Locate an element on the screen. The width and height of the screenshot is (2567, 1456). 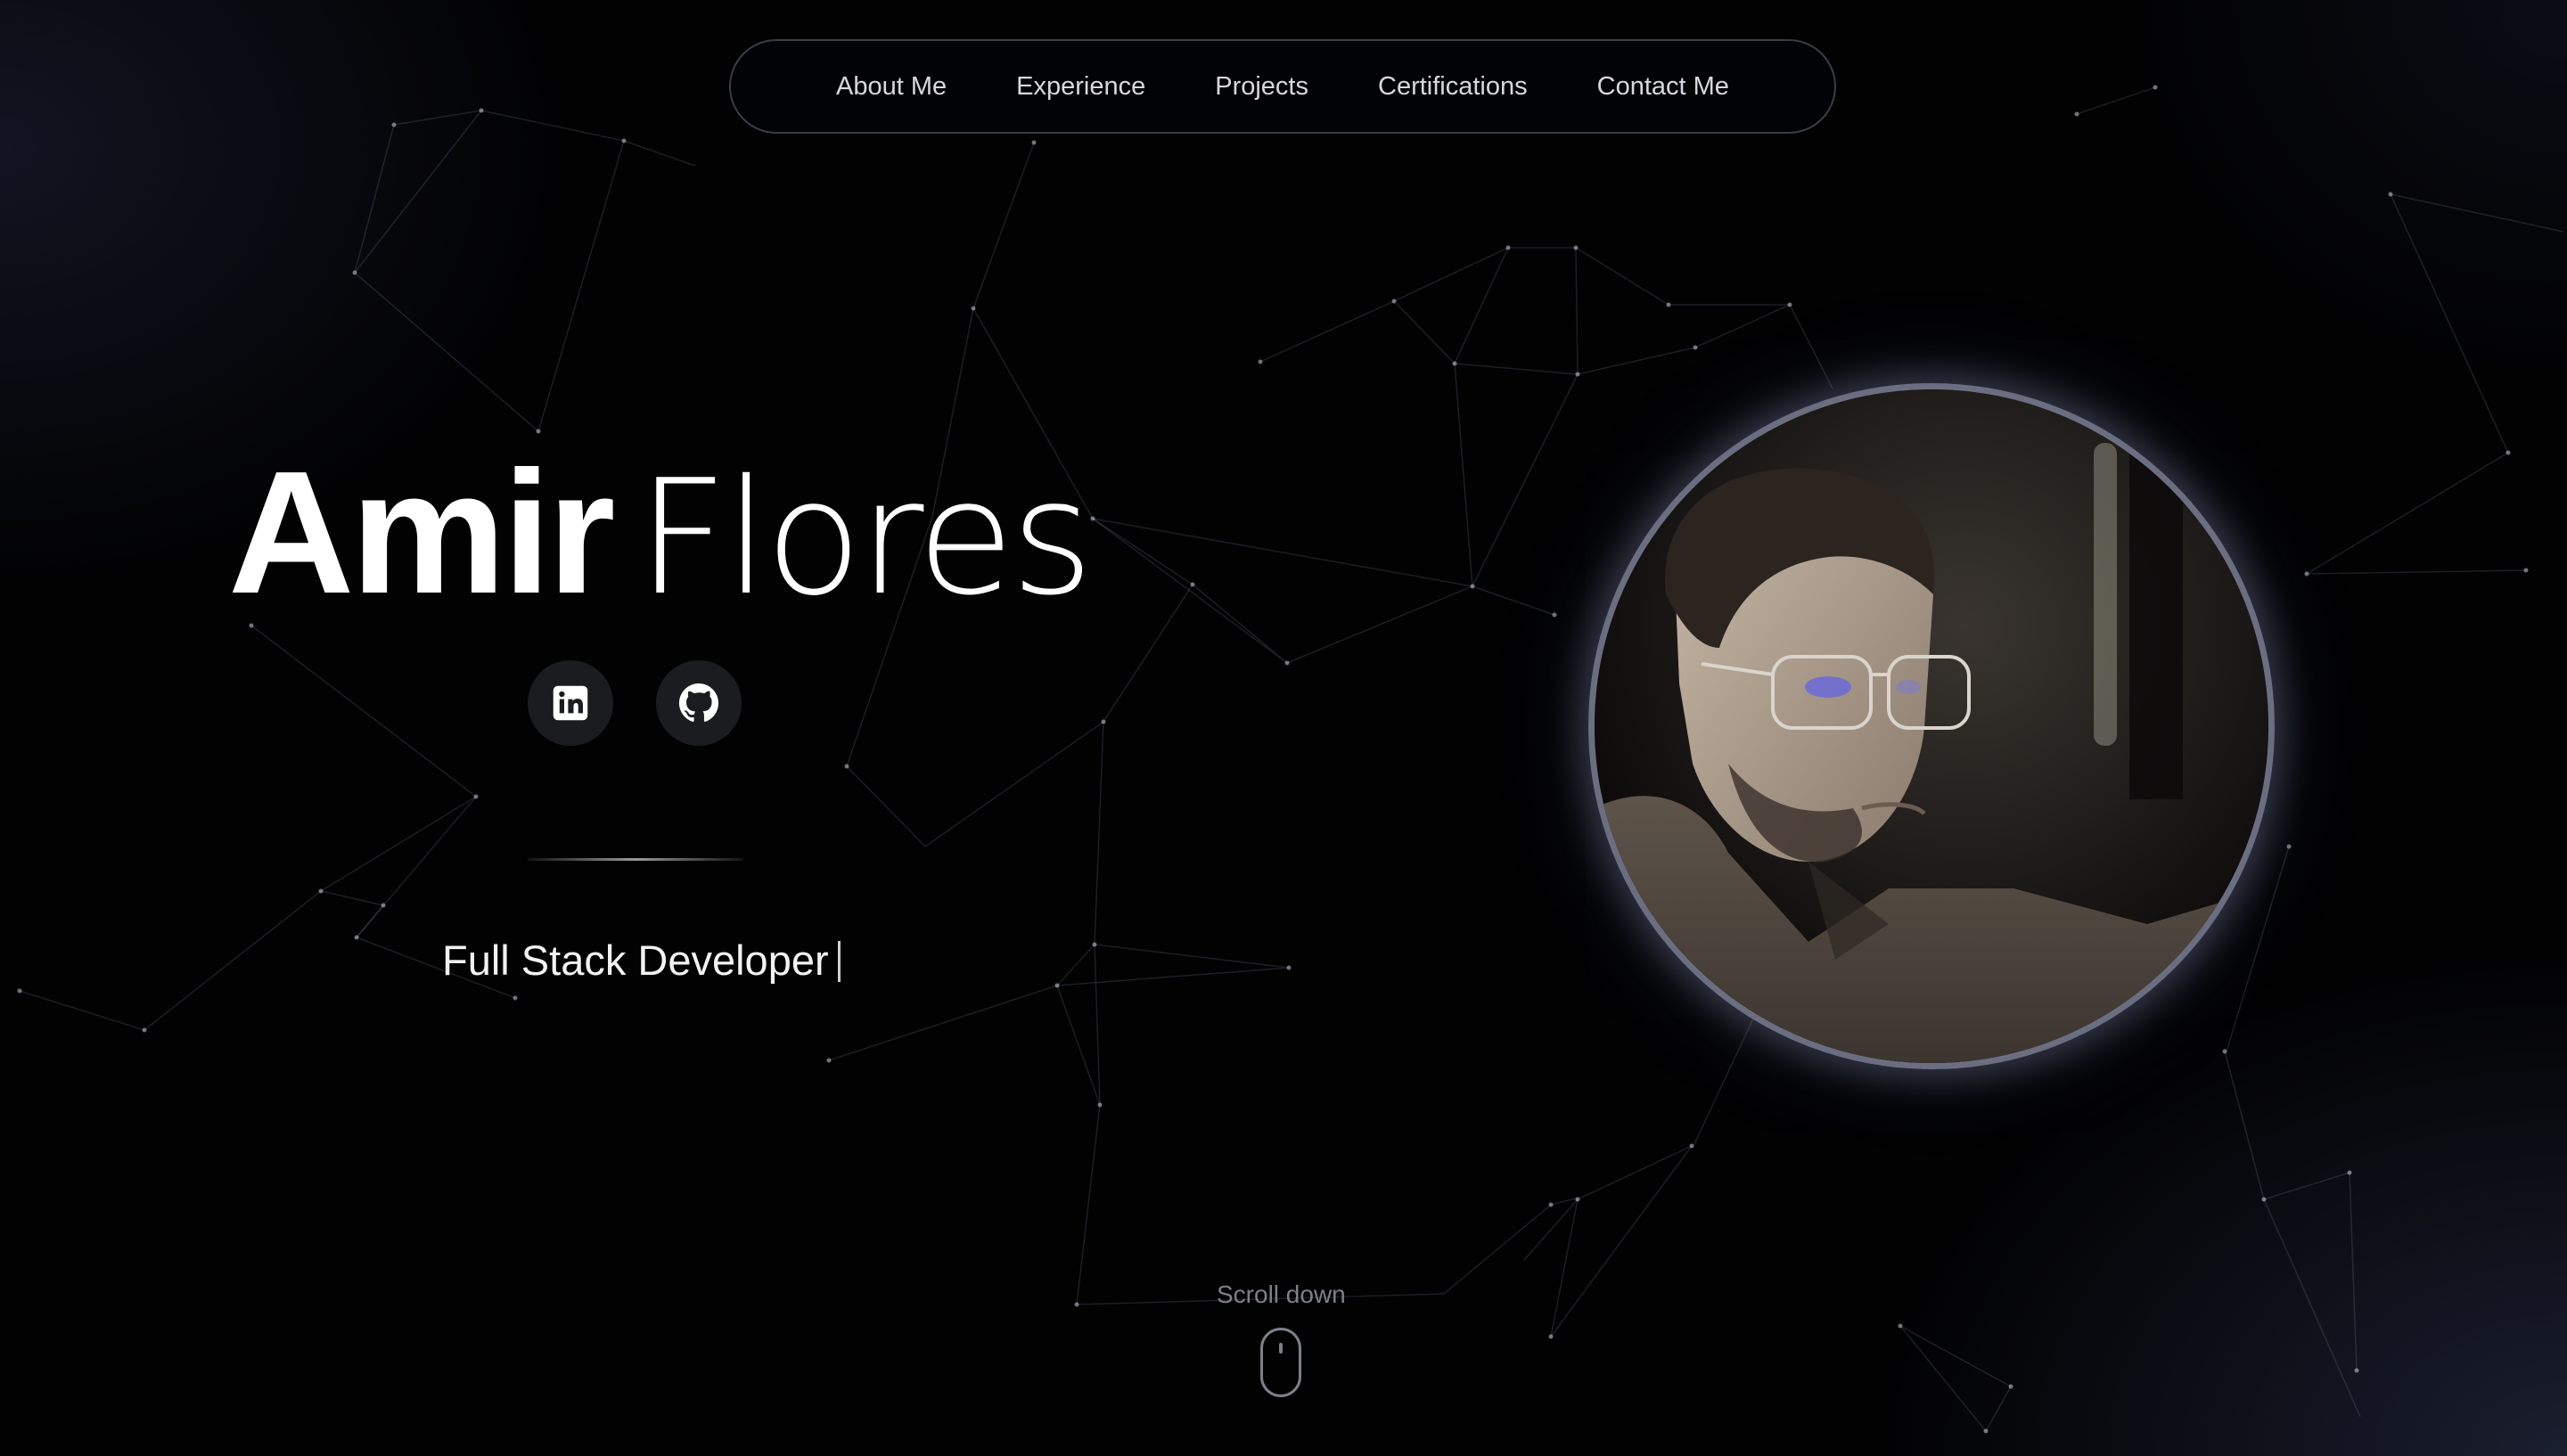
typing-cursor is located at coordinates (839, 962).